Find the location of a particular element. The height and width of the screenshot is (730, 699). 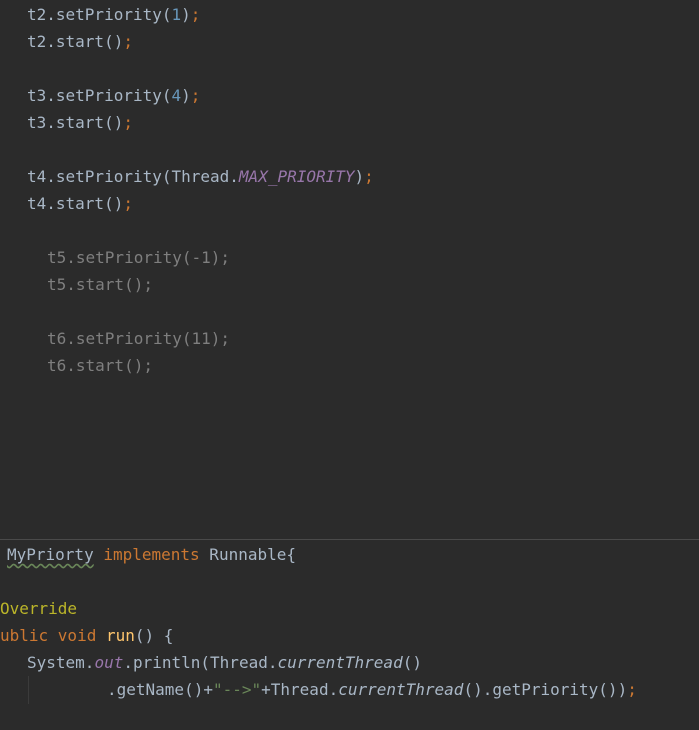

annotation-override: Override is located at coordinates (39, 608).